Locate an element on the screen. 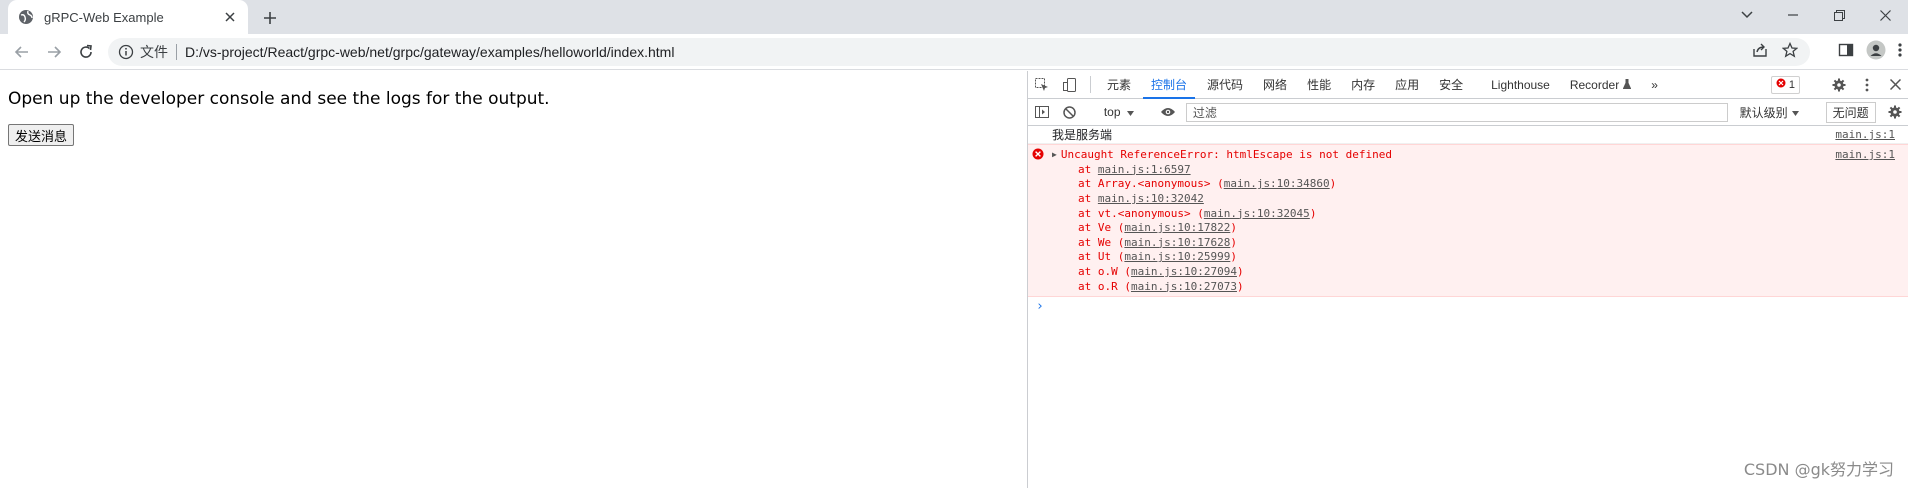  tab-lighthouse: Lighthouse is located at coordinates (1516, 84).